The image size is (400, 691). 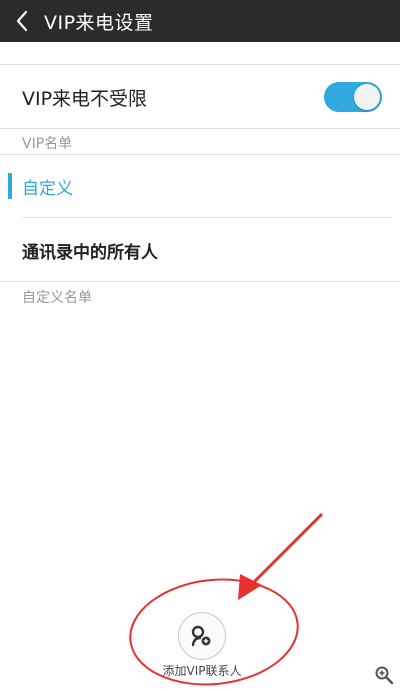 I want to click on option-all-contacts: 通讯录中的所有人, so click(x=200, y=250).